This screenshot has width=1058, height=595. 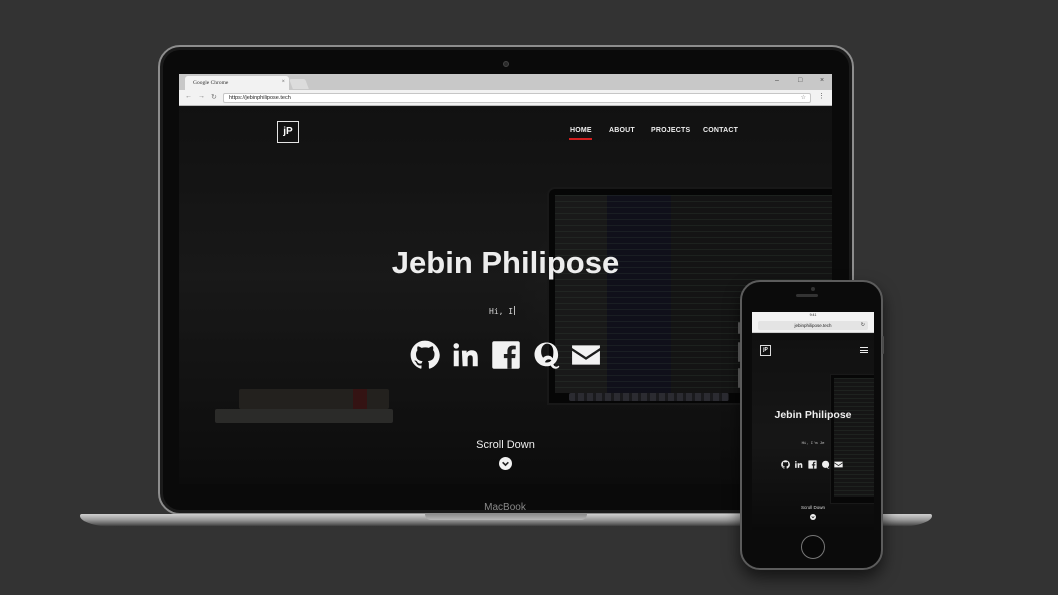 What do you see at coordinates (201, 96) in the screenshot?
I see `forward-icon: →` at bounding box center [201, 96].